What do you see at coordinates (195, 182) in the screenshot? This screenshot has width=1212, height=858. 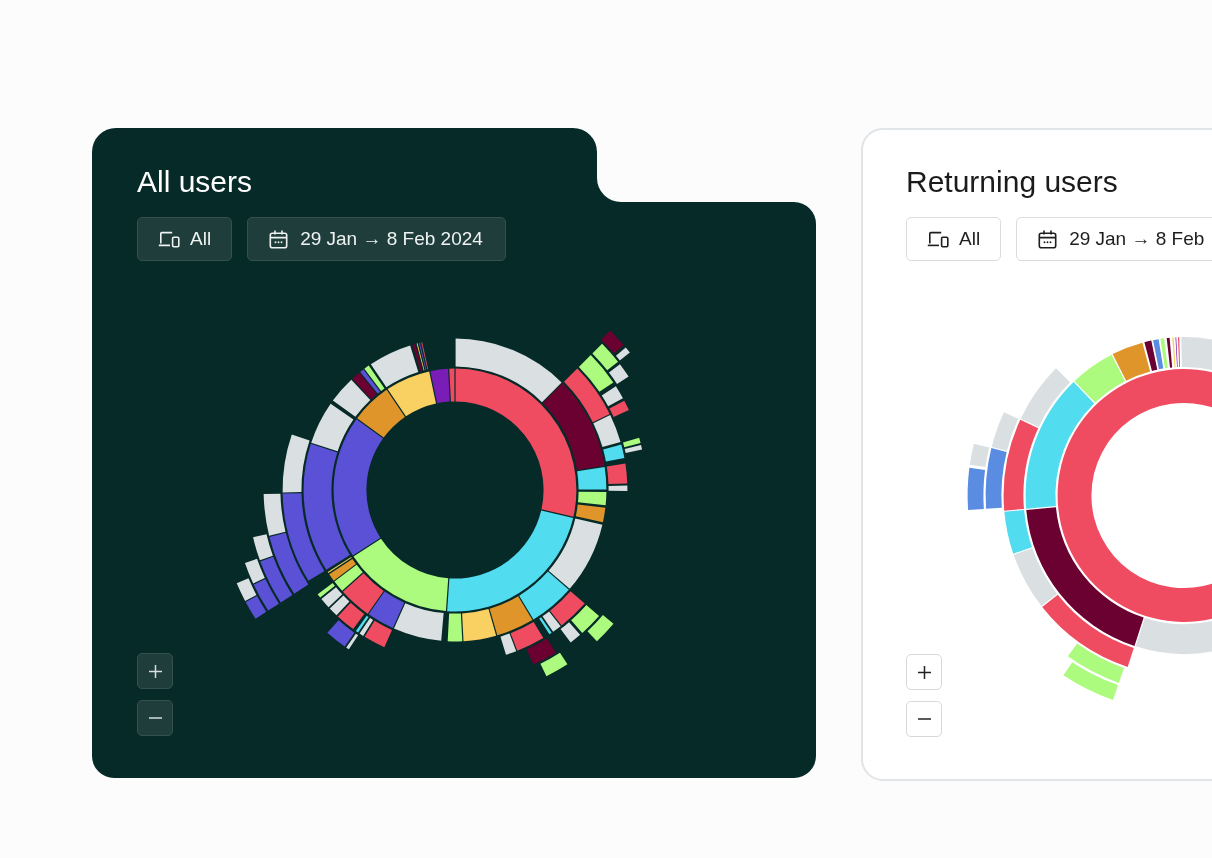 I see `card-title: All users` at bounding box center [195, 182].